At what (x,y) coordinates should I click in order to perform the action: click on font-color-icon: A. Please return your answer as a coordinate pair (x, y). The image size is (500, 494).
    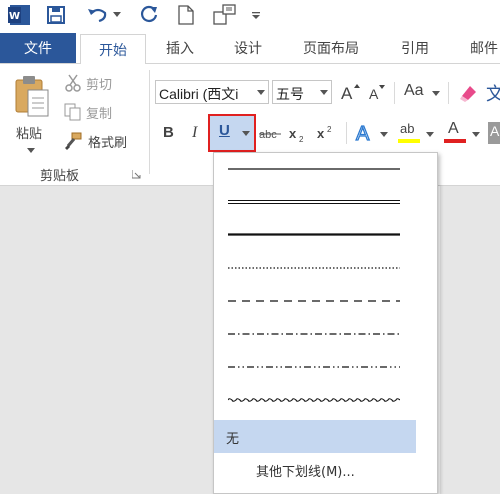
    Looking at the image, I should click on (453, 128).